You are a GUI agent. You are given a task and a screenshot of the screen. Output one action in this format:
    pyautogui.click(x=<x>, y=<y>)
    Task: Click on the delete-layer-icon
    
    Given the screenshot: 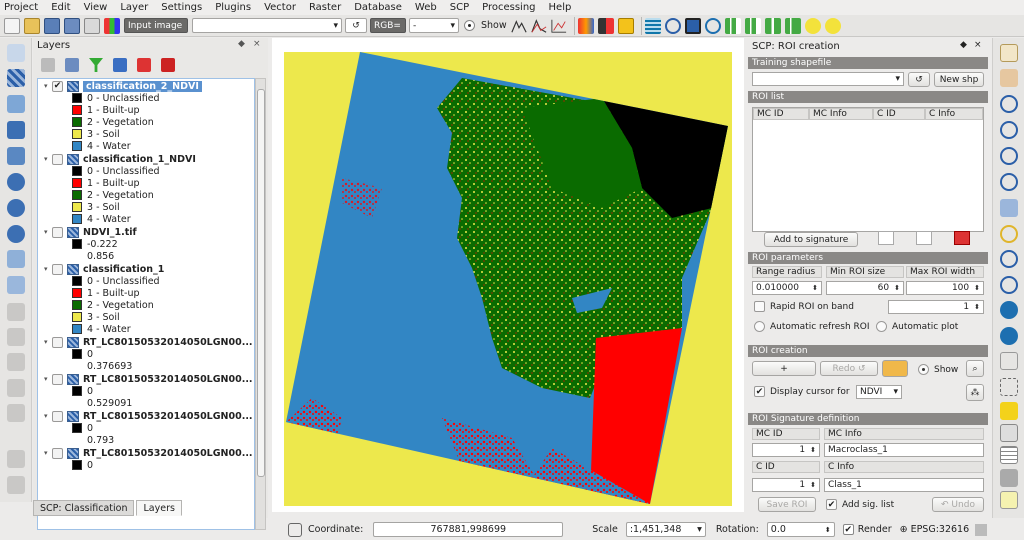 What is the action you would take?
    pyautogui.click(x=16, y=337)
    